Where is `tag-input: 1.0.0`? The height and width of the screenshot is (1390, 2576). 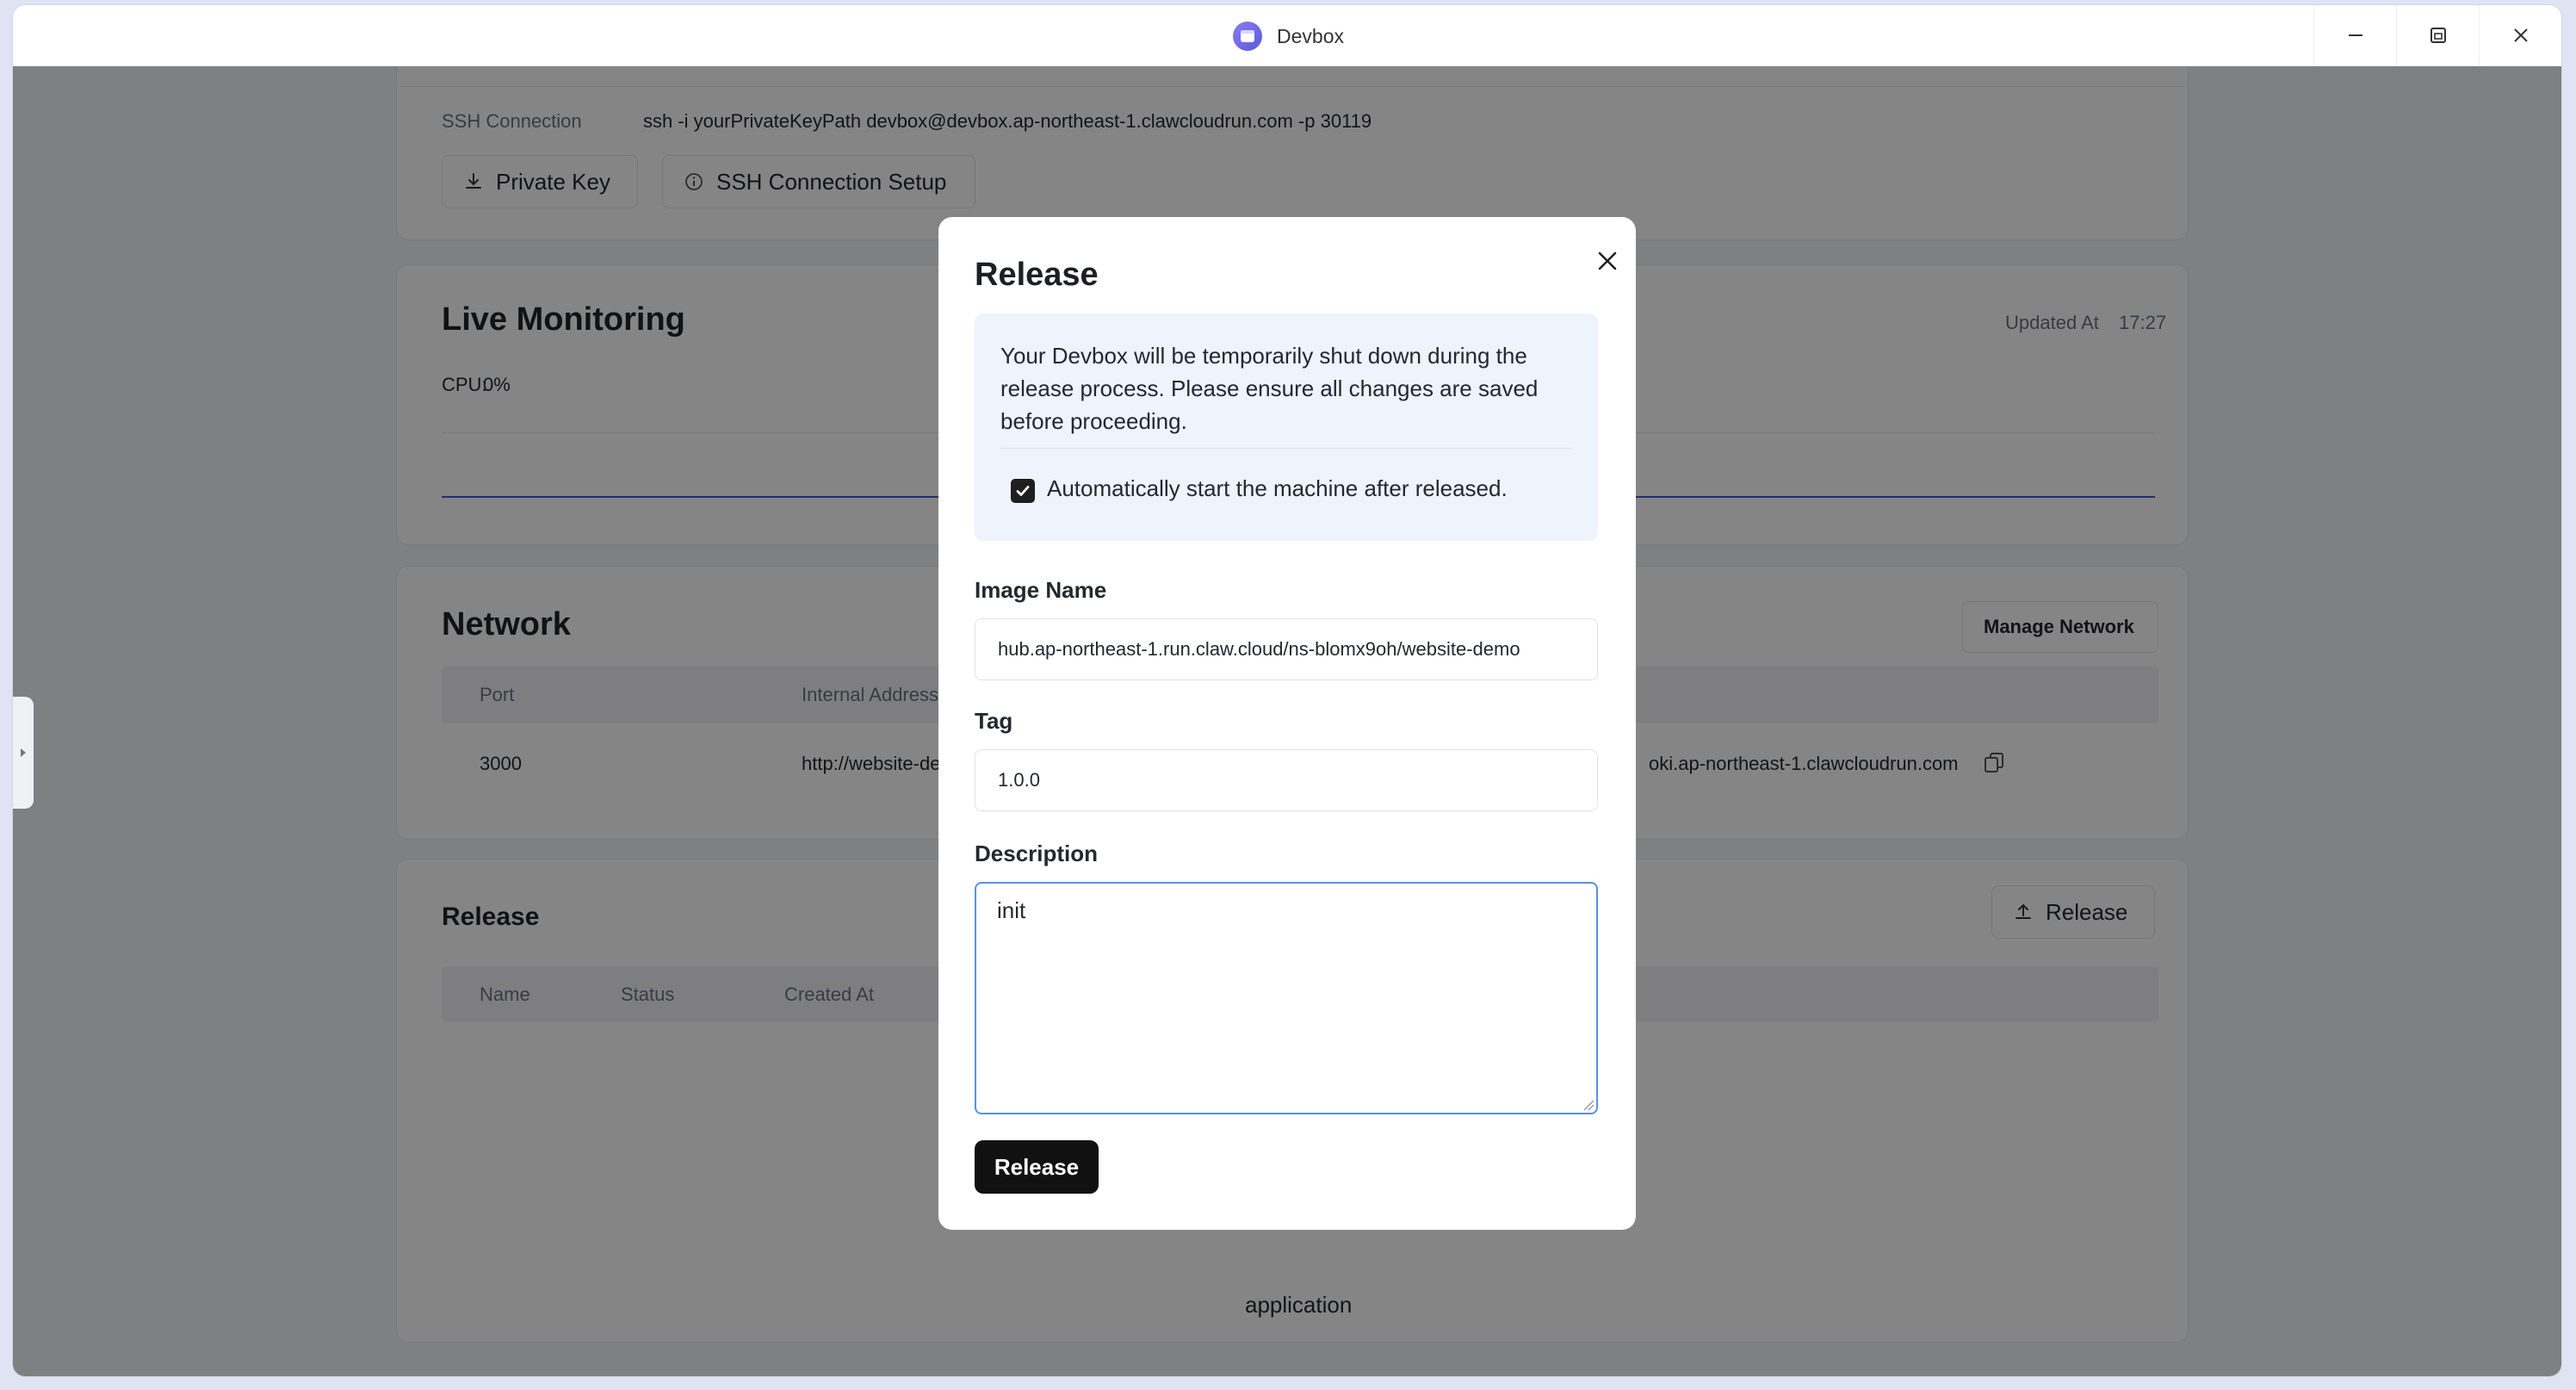 tag-input: 1.0.0 is located at coordinates (1286, 780).